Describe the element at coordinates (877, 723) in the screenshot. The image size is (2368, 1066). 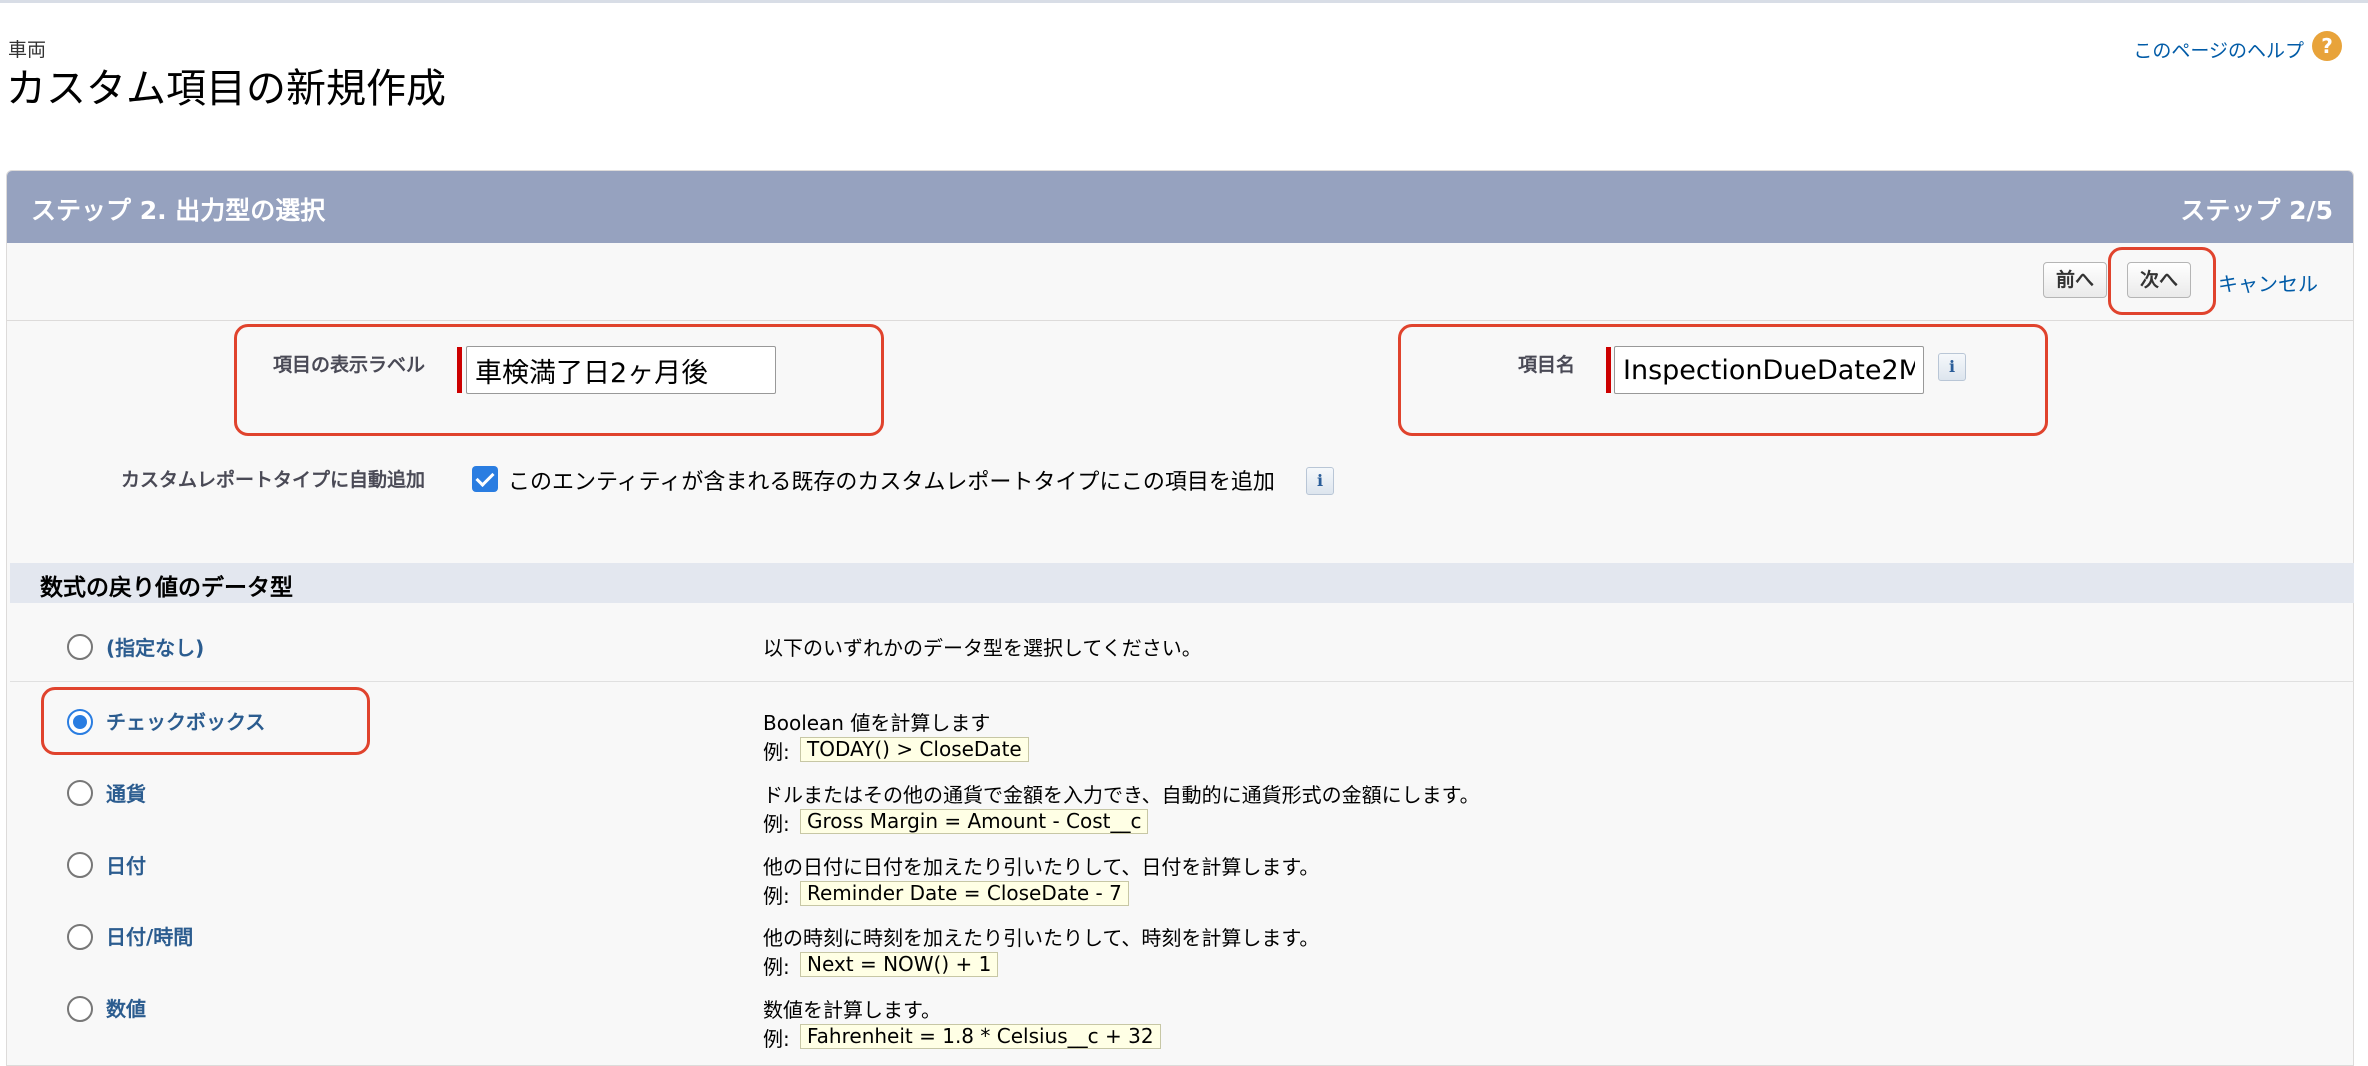
I see `type-description: Boolean 値を計算します` at that location.